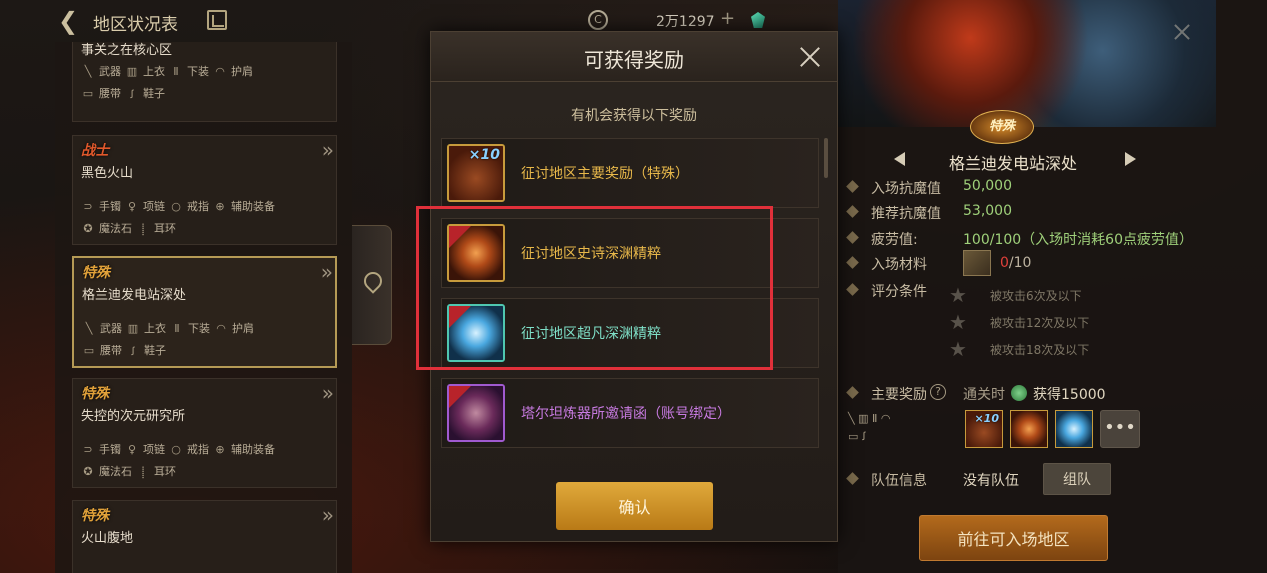 The height and width of the screenshot is (573, 1267). What do you see at coordinates (1013, 538) in the screenshot?
I see `go-to-region-button: 前往可入场地区` at bounding box center [1013, 538].